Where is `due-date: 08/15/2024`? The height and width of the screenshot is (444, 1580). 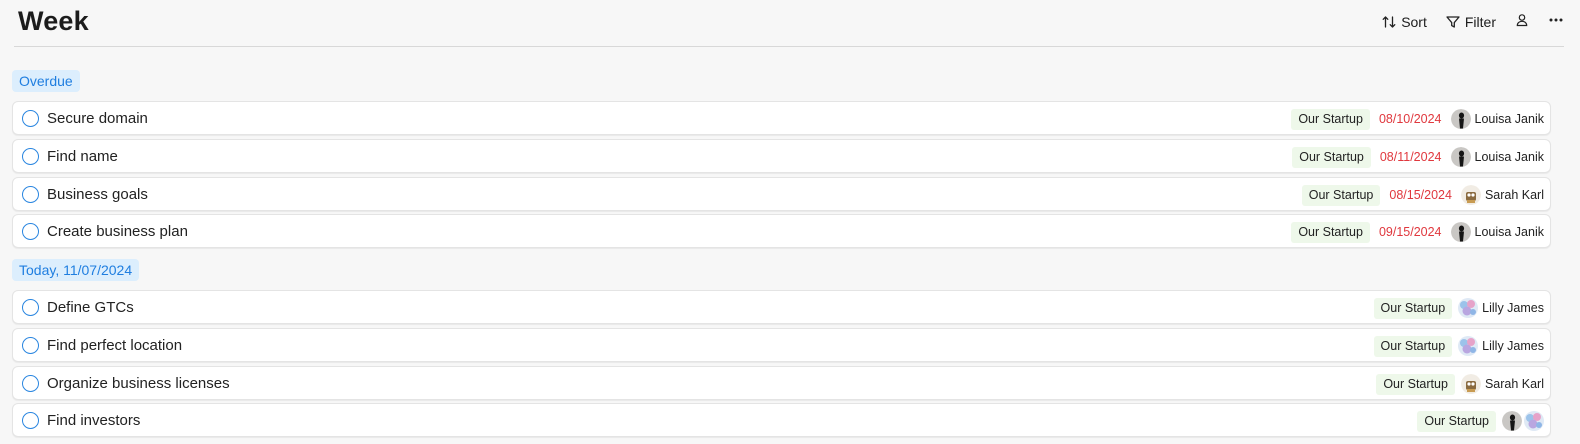
due-date: 08/15/2024 is located at coordinates (1420, 195).